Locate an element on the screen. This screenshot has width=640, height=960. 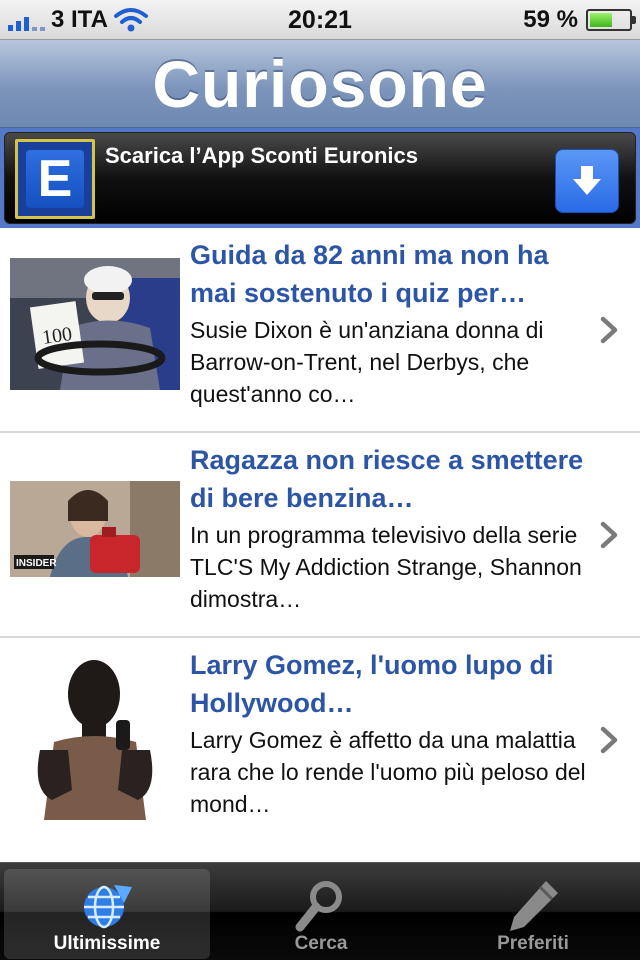
euronics-logo-icon: E is located at coordinates (55, 179).